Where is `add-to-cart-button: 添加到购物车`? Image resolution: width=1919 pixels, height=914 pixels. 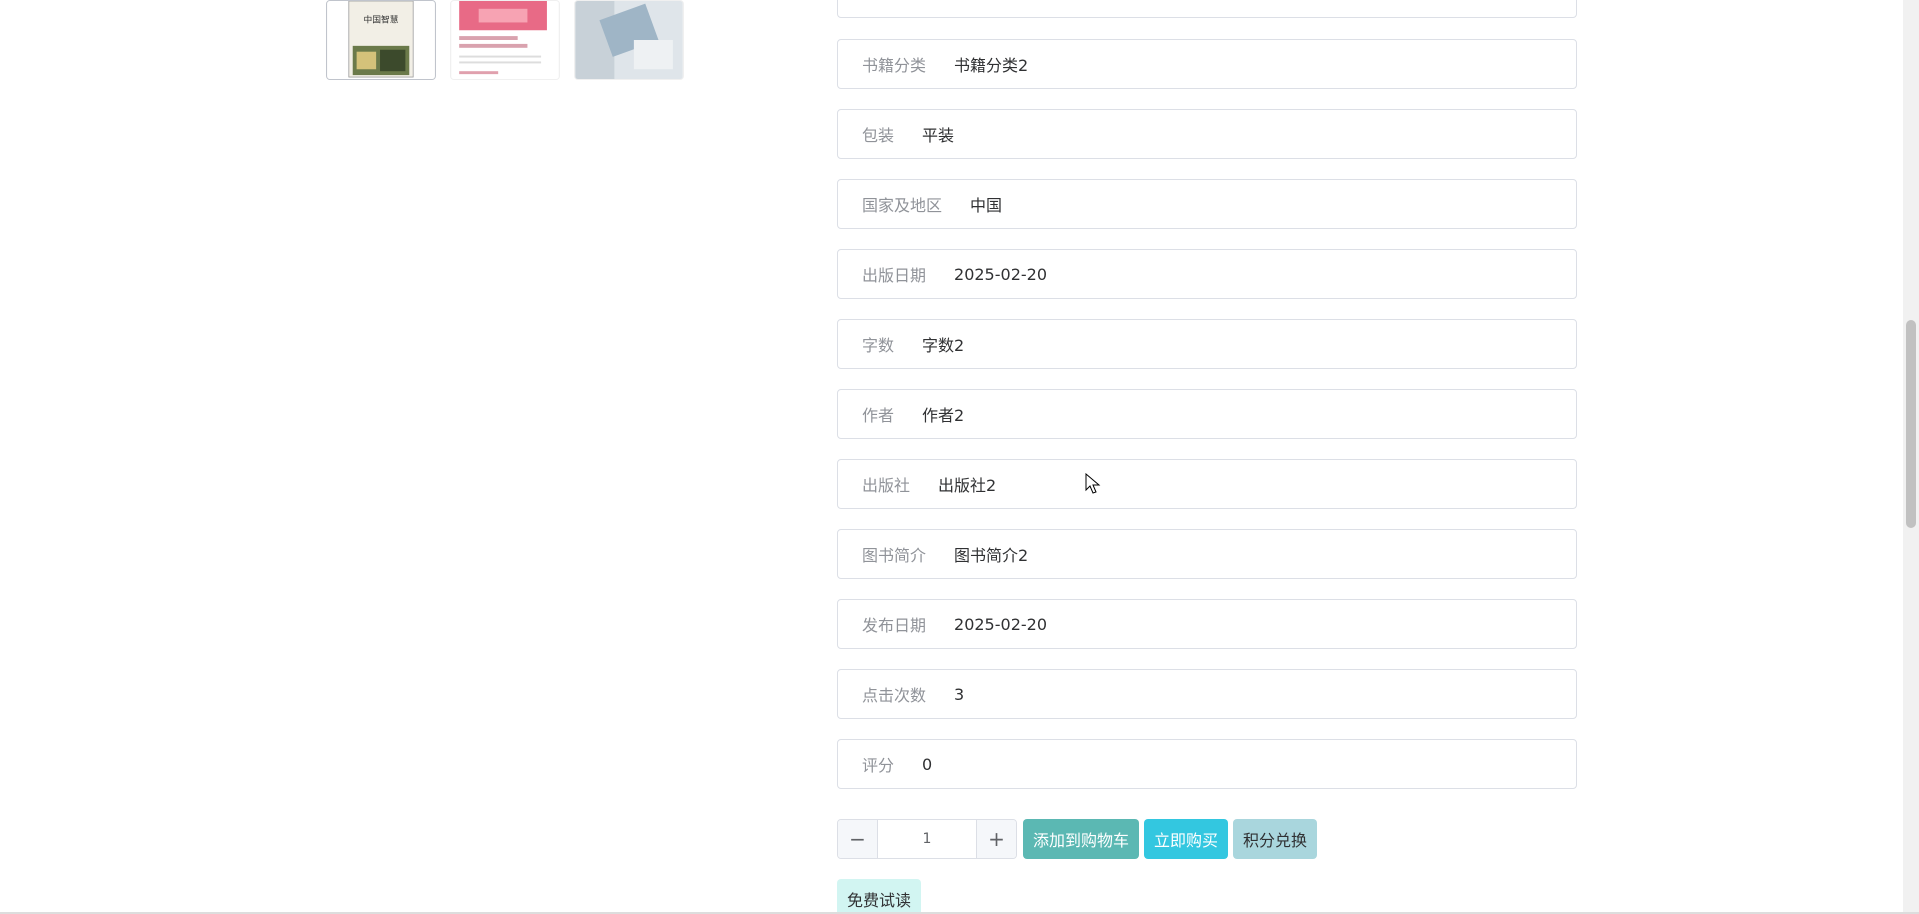 add-to-cart-button: 添加到购物车 is located at coordinates (1081, 839).